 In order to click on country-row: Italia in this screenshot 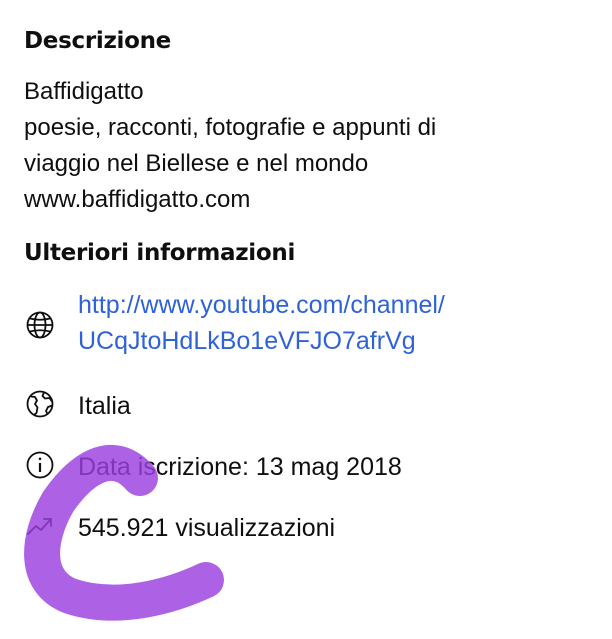, I will do `click(309, 406)`.